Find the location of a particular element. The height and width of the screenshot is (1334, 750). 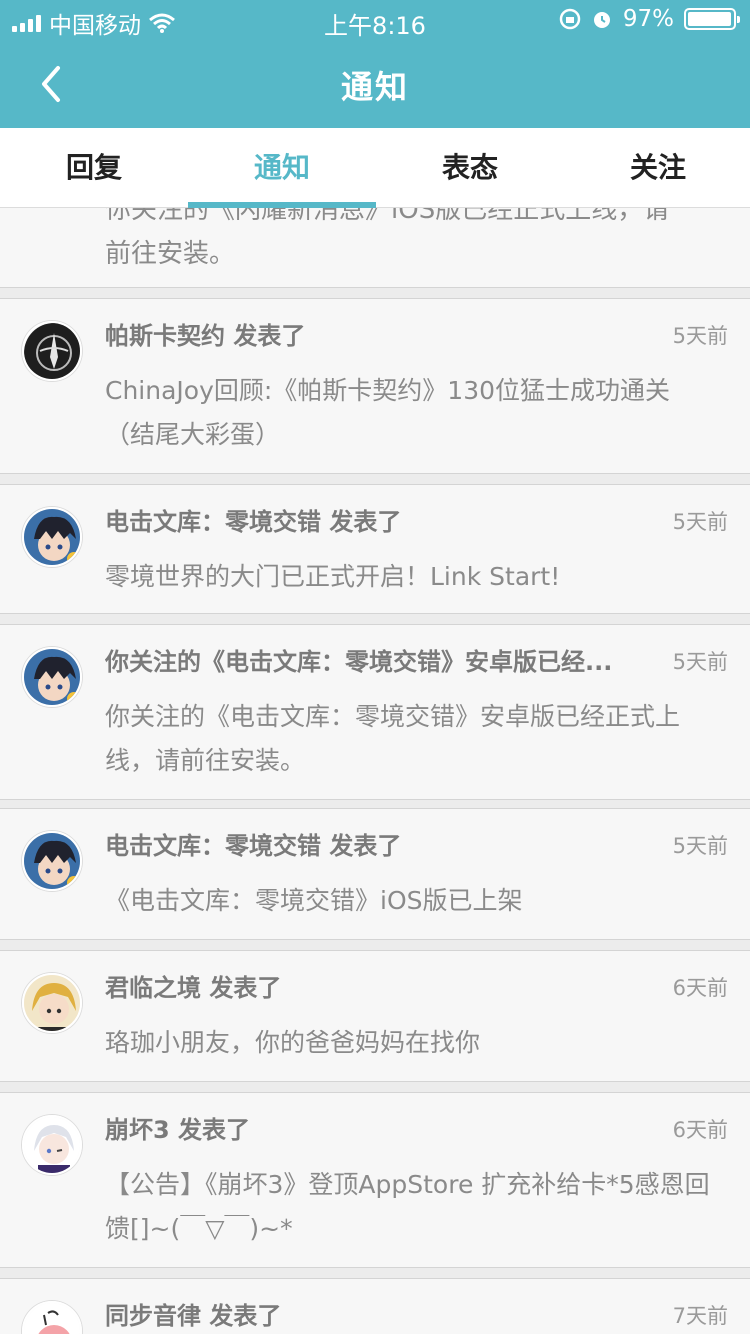

status-right: 97% is located at coordinates (649, 19).